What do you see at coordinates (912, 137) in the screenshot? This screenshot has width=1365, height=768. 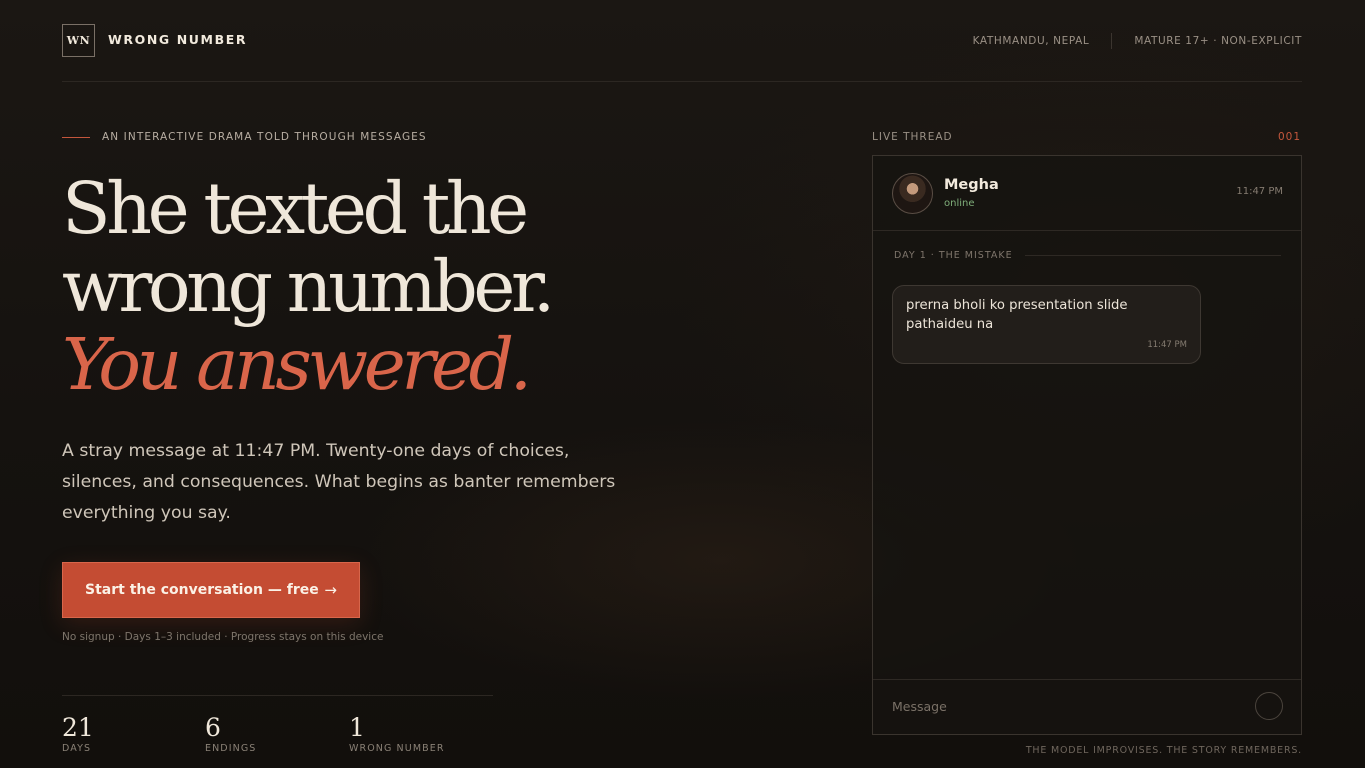 I see `thread-label: LIVE THREAD` at bounding box center [912, 137].